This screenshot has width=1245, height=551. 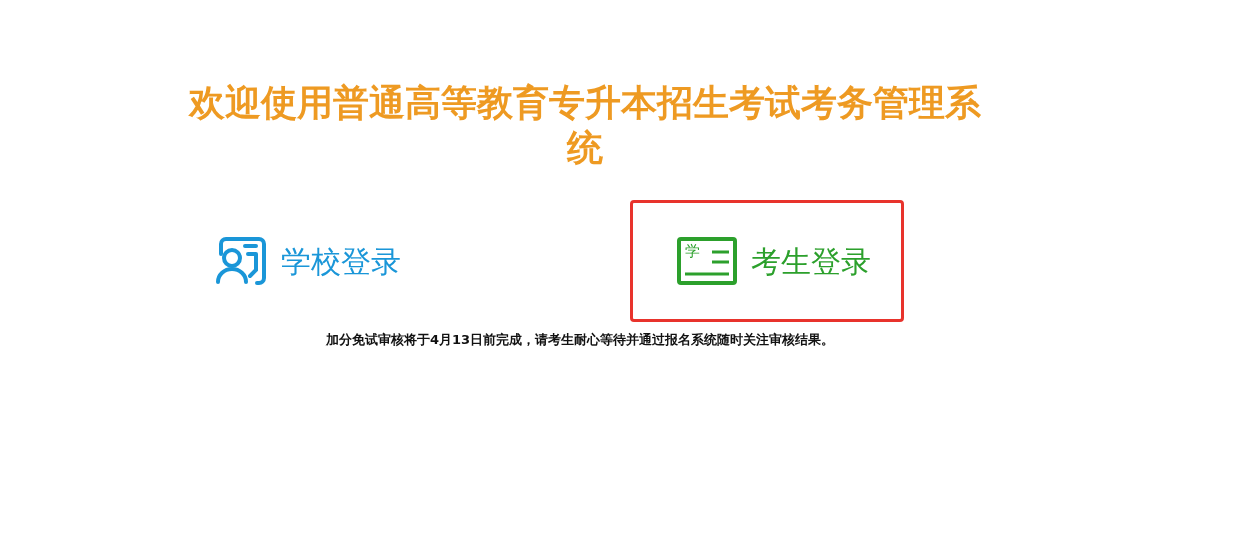 I want to click on user-card-icon, so click(x=241, y=261).